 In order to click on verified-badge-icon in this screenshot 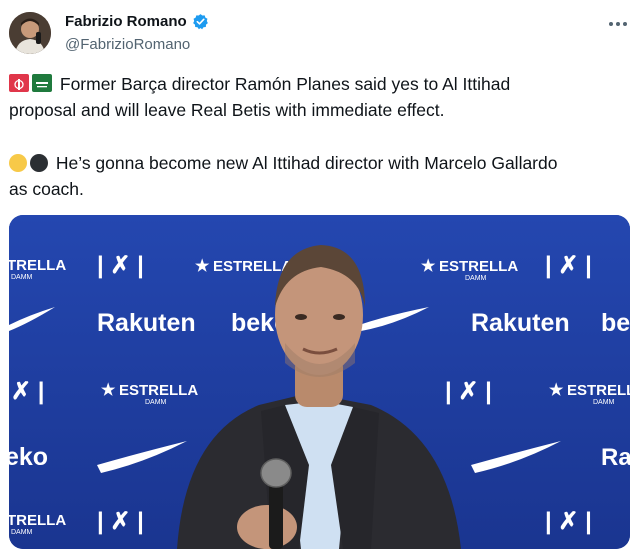, I will do `click(200, 21)`.